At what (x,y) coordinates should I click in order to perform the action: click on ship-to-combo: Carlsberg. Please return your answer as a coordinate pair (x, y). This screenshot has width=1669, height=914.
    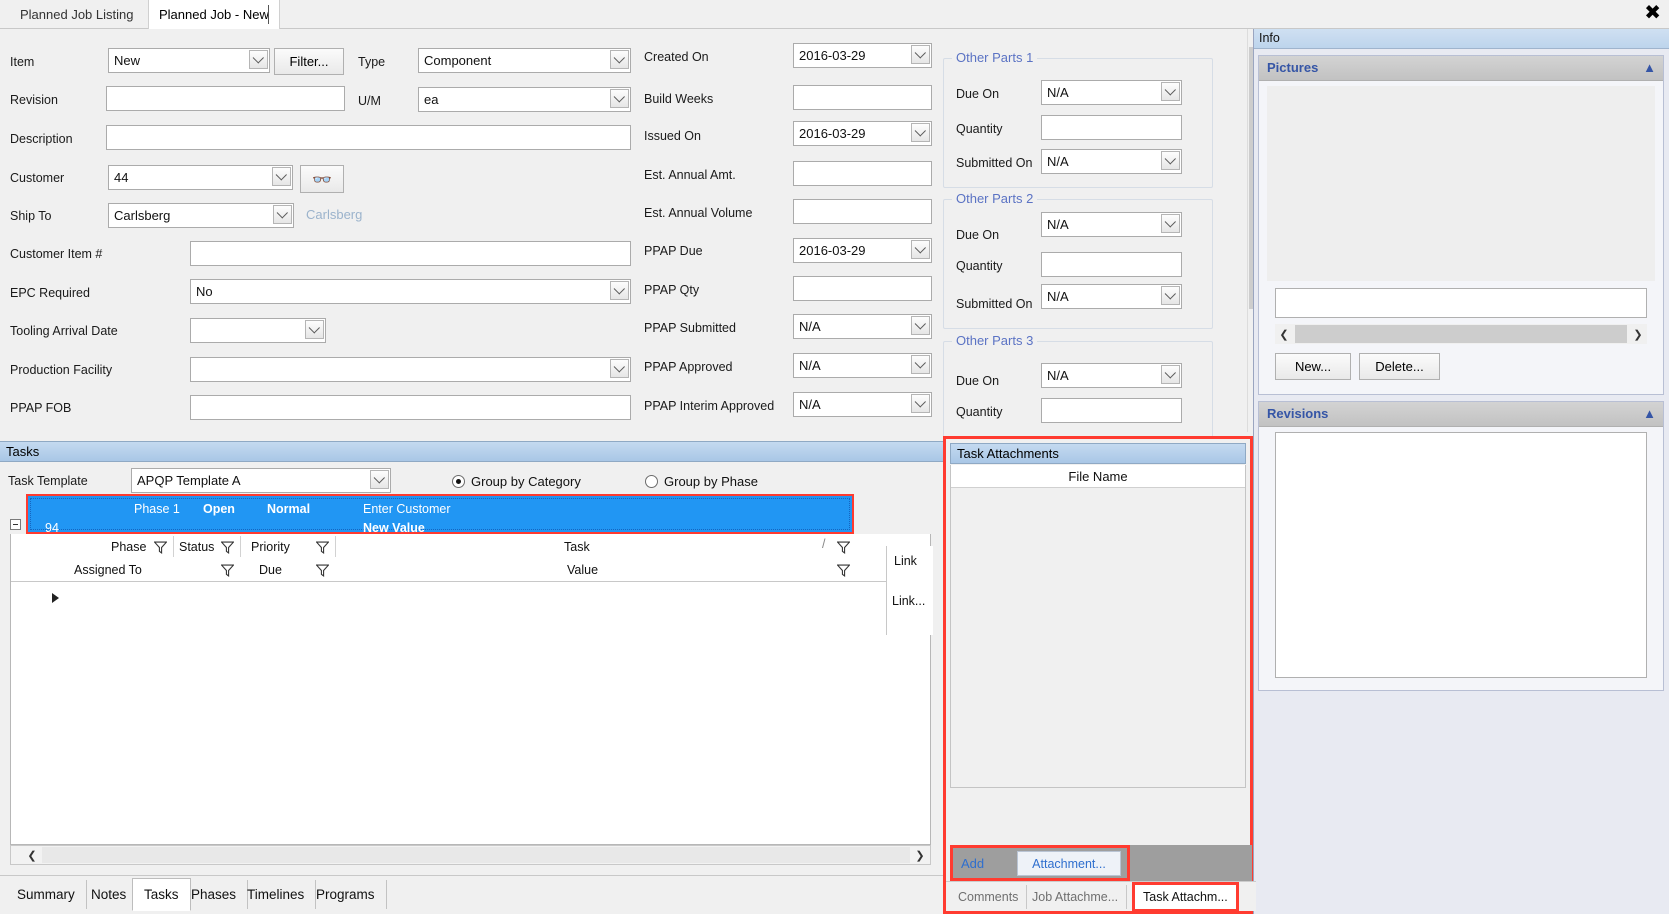
    Looking at the image, I should click on (201, 215).